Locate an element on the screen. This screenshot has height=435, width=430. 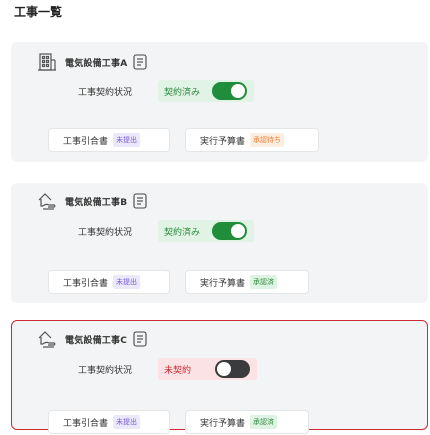
contract-status-row: 工事契約状況 未契約 is located at coordinates (168, 369).